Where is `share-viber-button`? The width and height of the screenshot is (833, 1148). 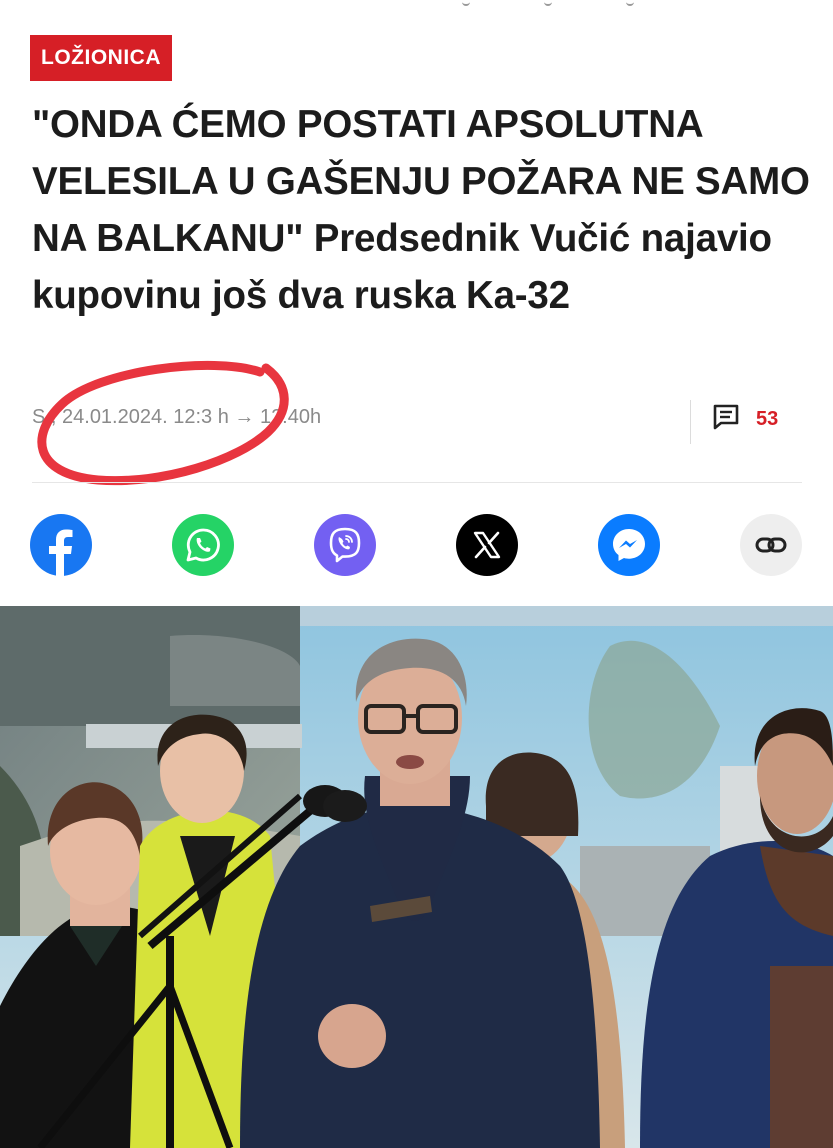
share-viber-button is located at coordinates (345, 545).